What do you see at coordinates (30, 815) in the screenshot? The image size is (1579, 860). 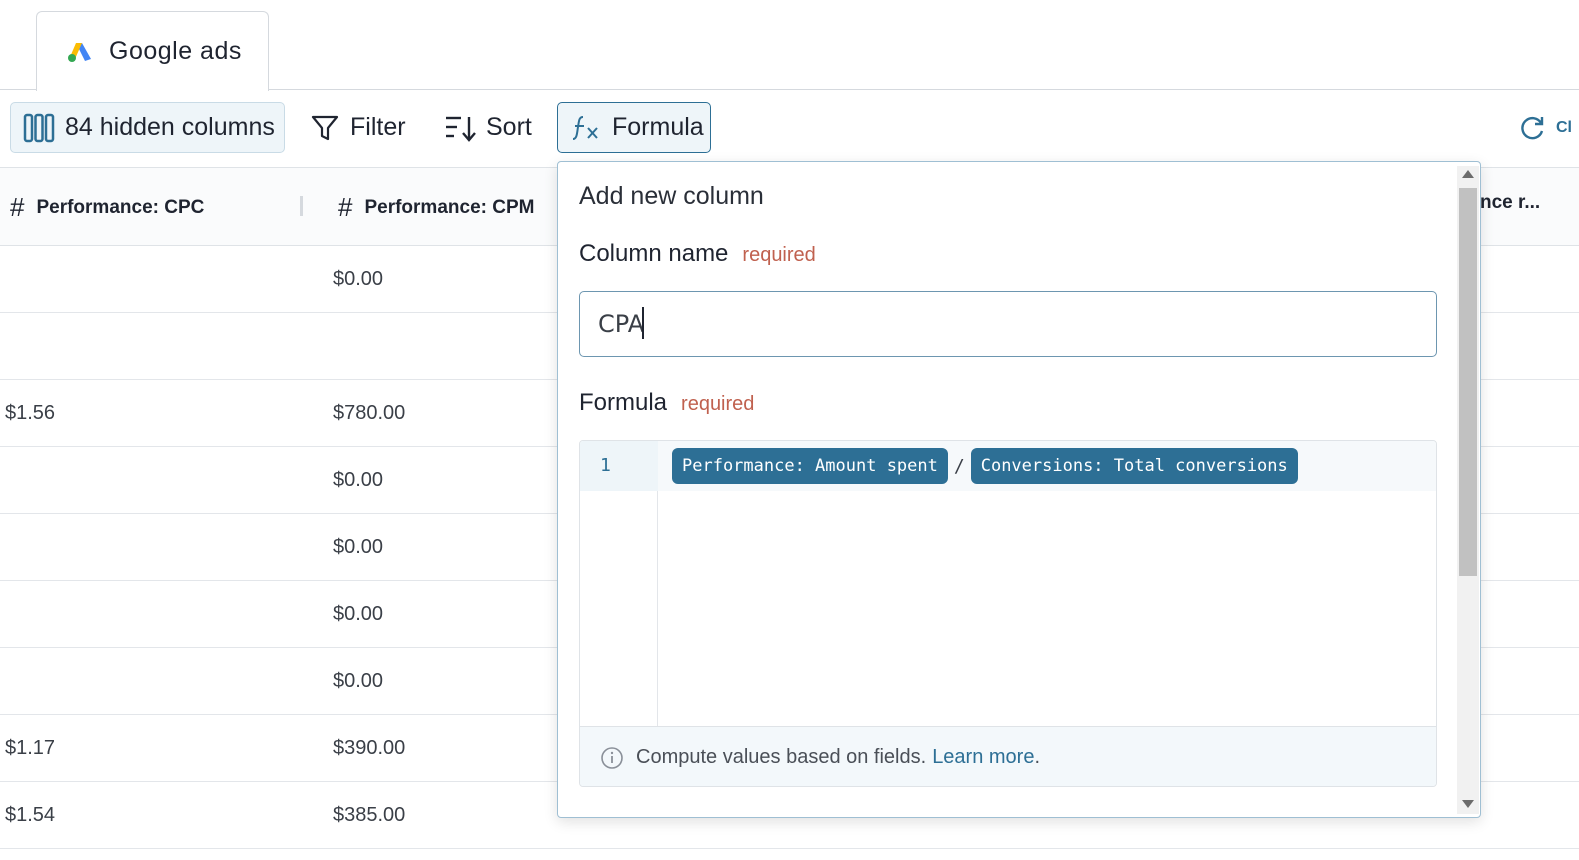 I see `cell-cpc: $1.54` at bounding box center [30, 815].